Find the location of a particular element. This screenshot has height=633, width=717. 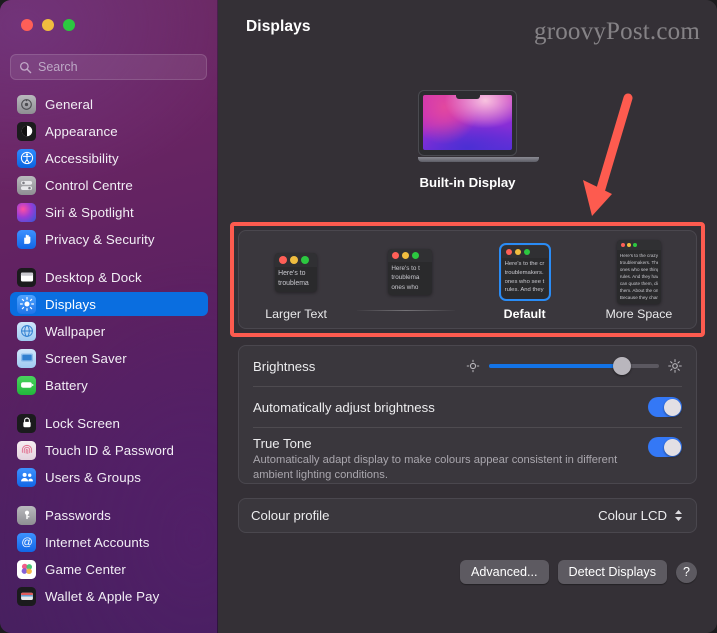

search-icon is located at coordinates (25, 67).